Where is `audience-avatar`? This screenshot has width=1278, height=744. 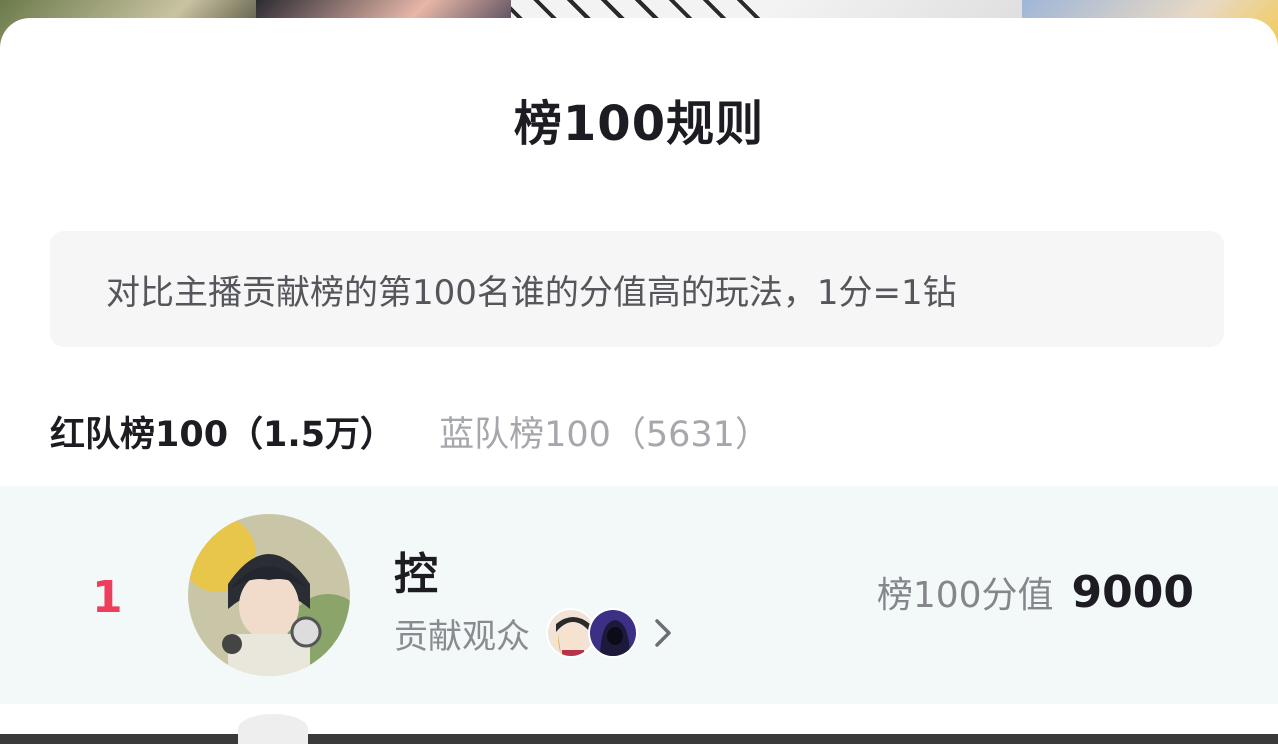
audience-avatar is located at coordinates (613, 633).